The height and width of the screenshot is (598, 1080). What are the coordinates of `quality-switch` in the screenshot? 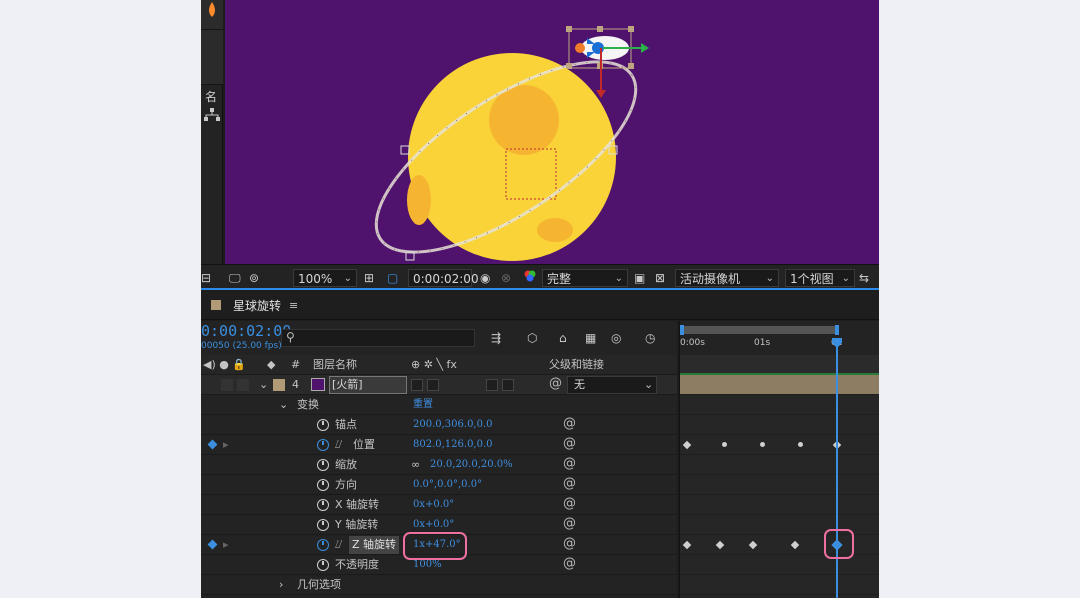 It's located at (433, 385).